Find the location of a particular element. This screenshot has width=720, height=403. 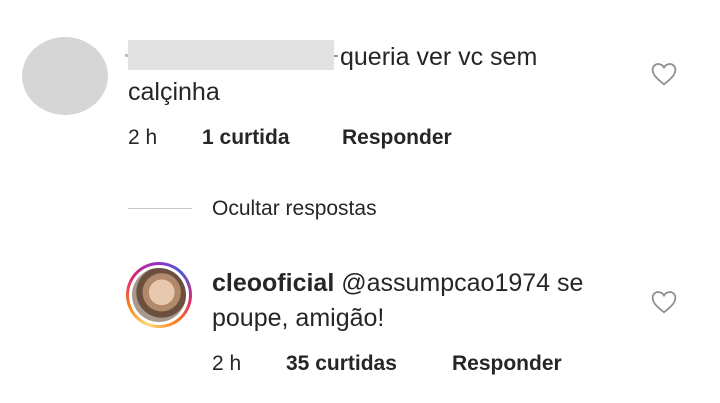

replies-divider is located at coordinates (160, 208).